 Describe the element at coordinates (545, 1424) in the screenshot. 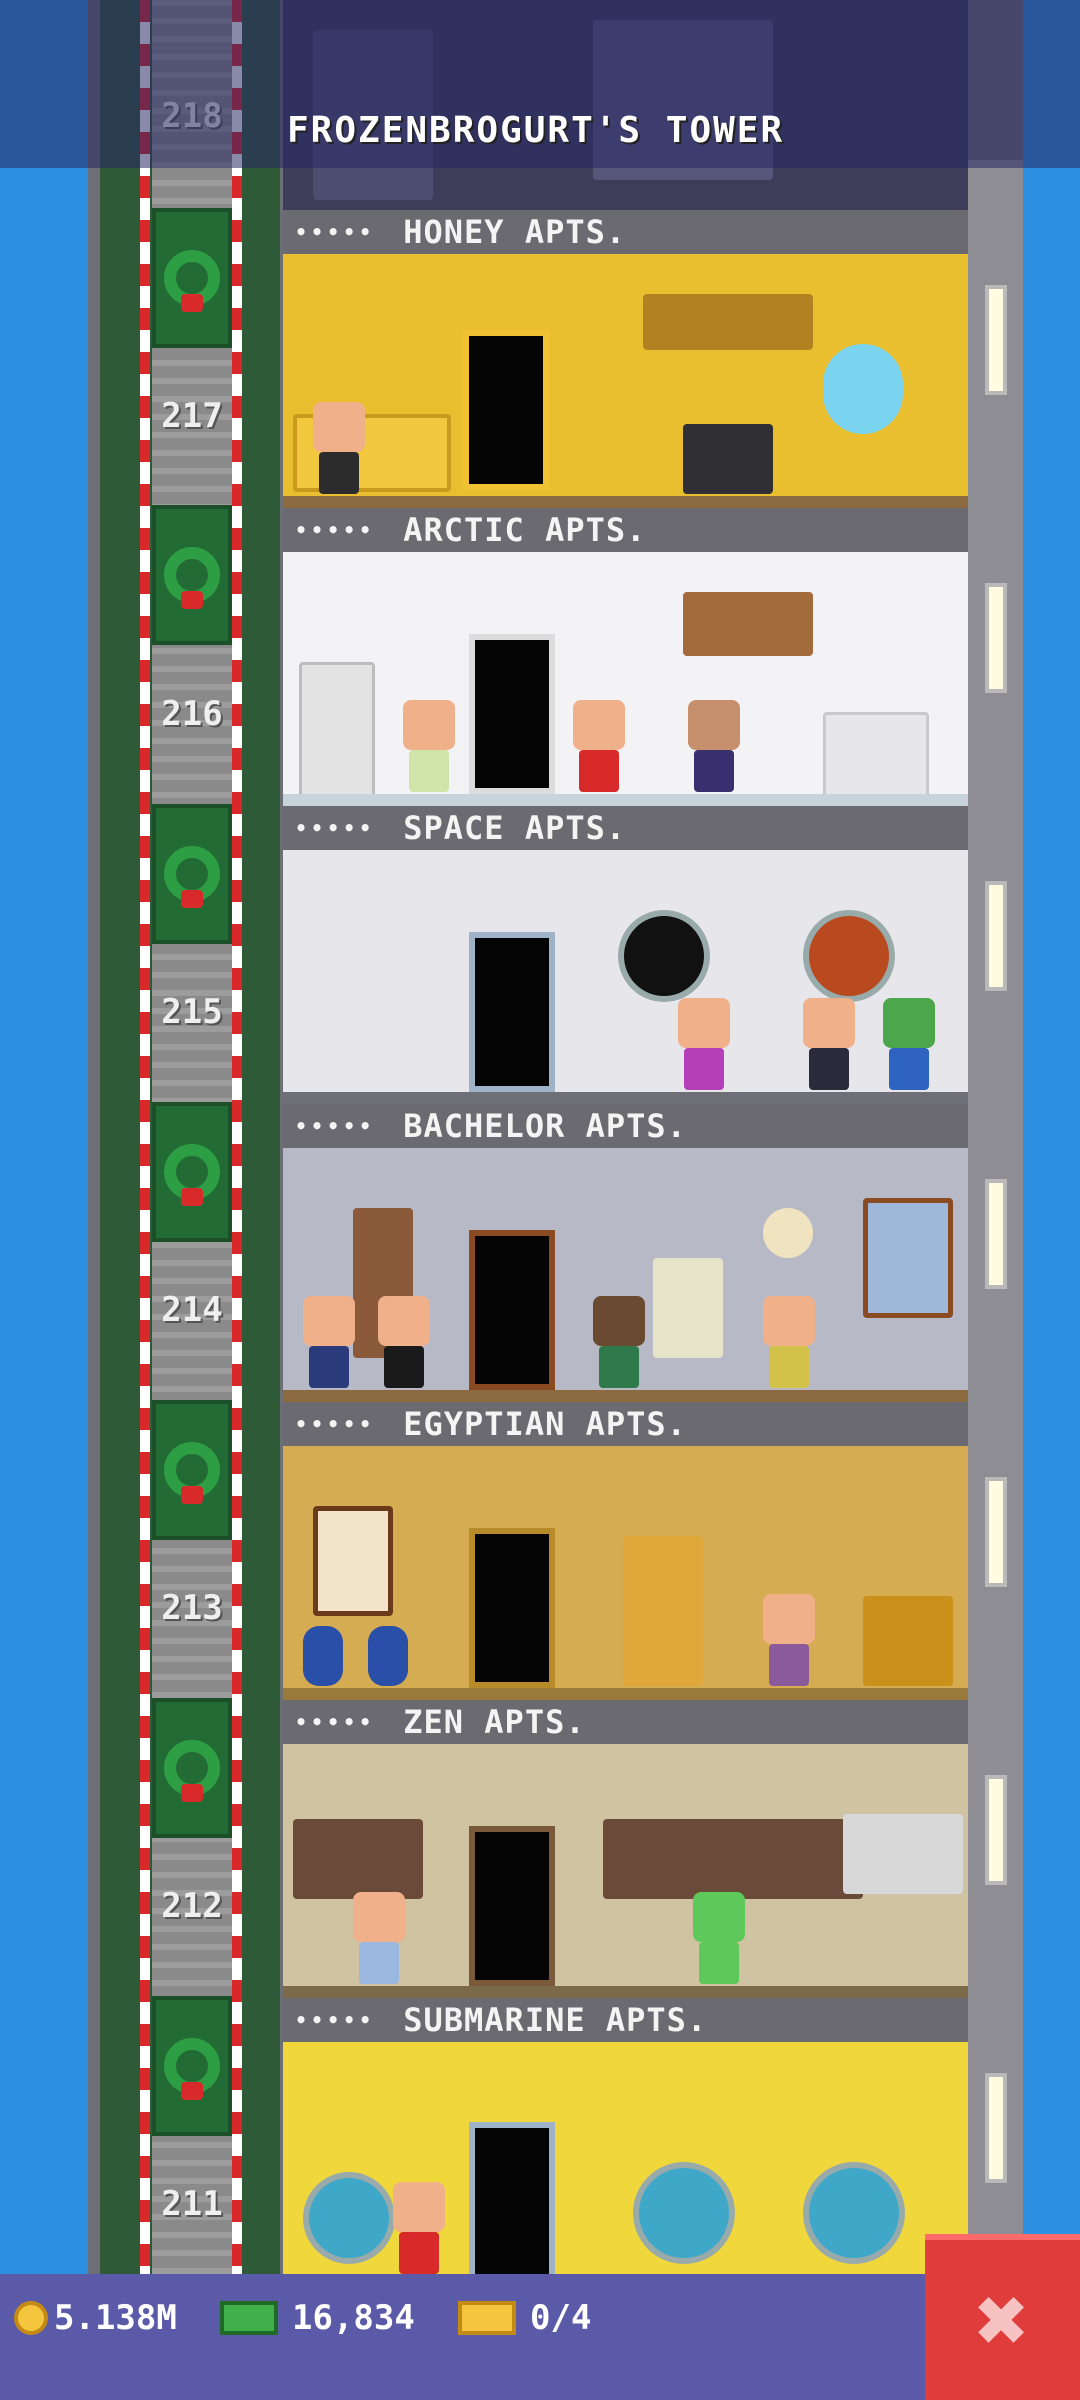

I see `floor-name: EGYPTIAN APTS.` at that location.